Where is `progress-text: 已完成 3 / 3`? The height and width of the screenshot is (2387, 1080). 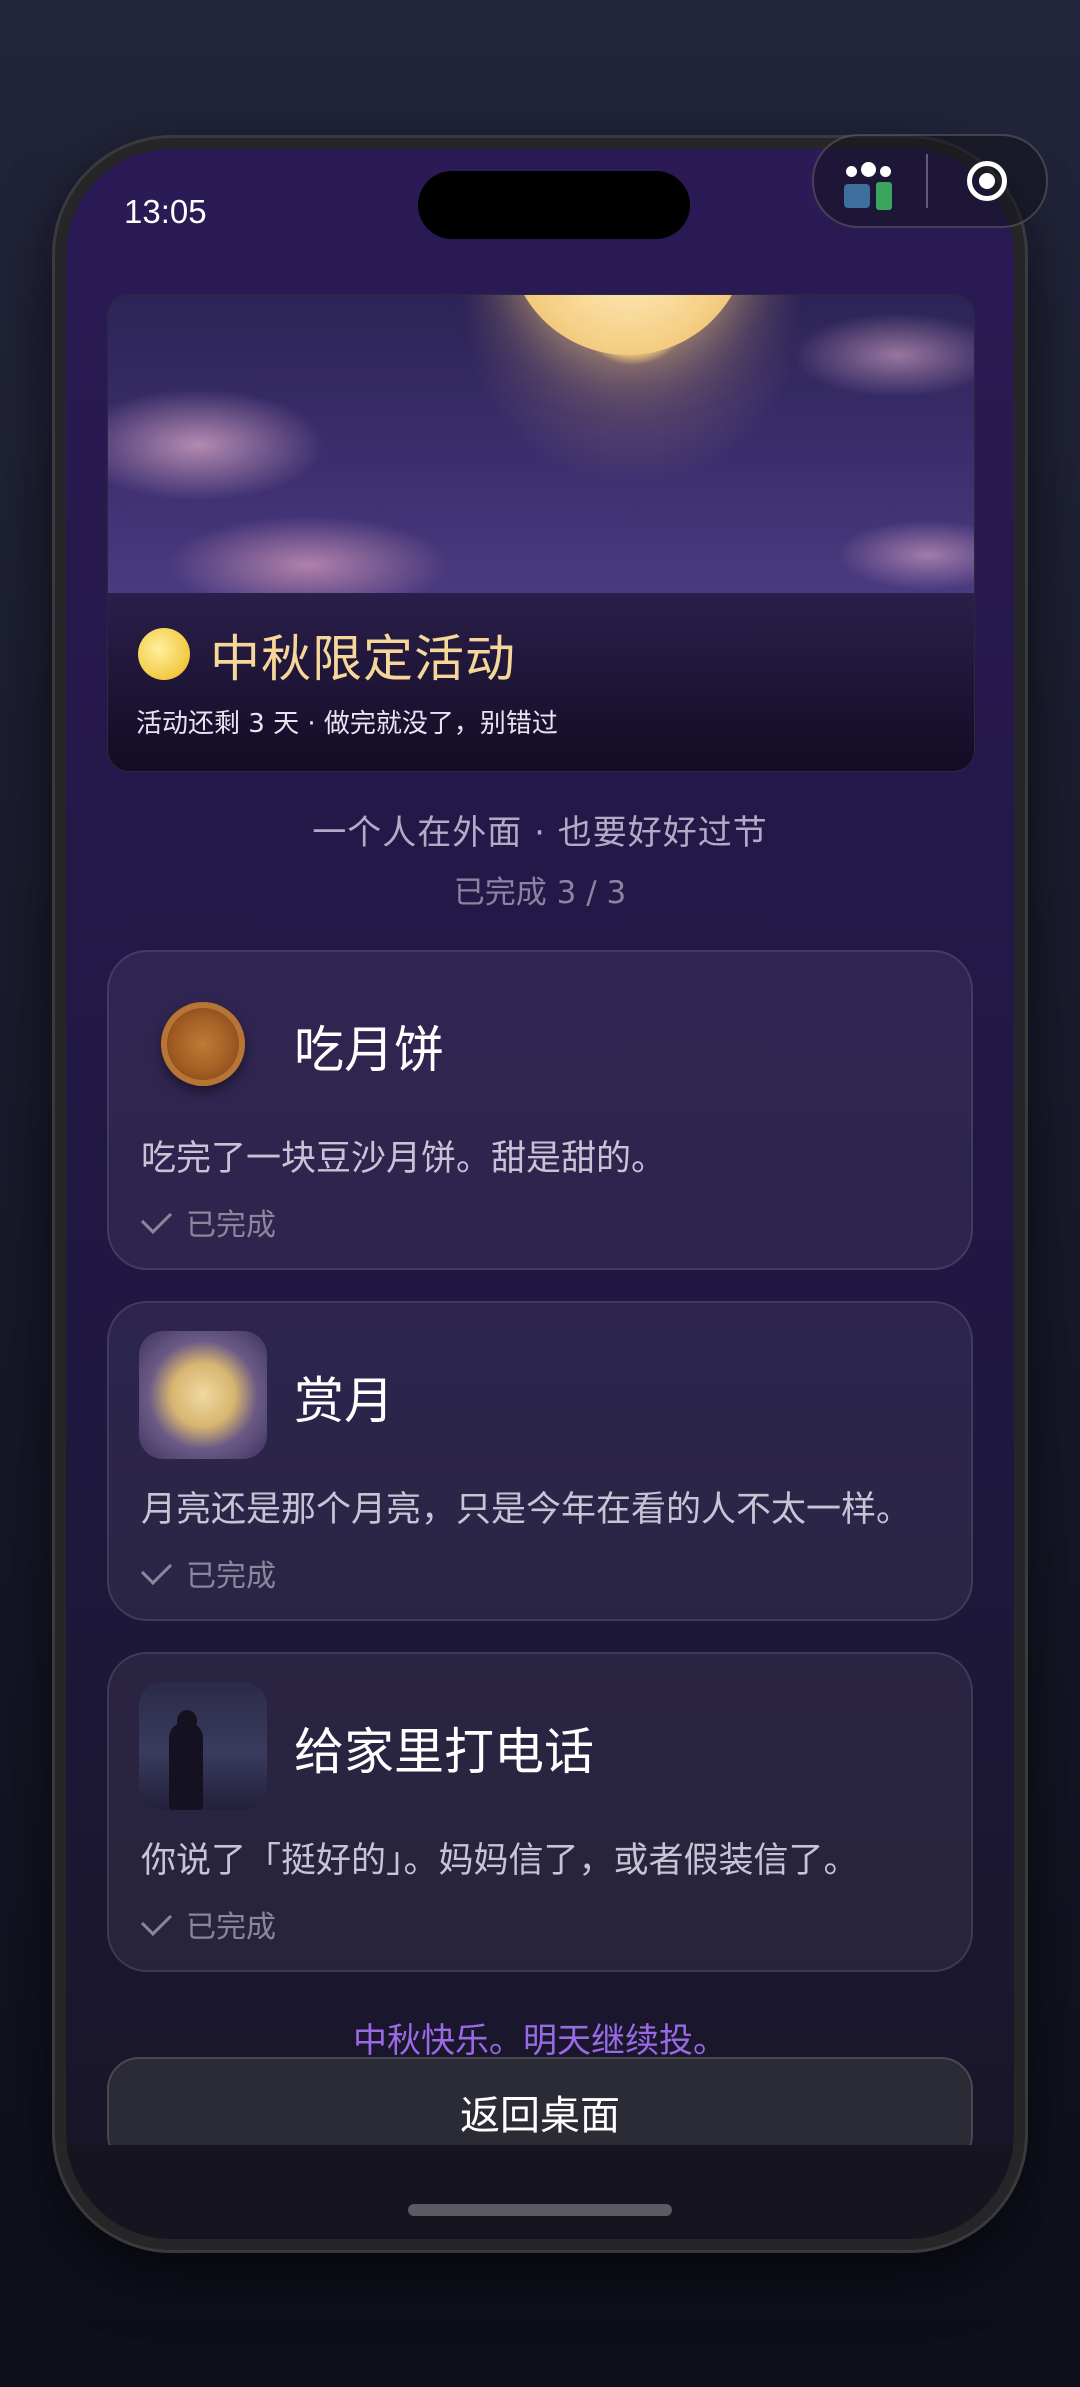
progress-text: 已完成 3 / 3 is located at coordinates (540, 893).